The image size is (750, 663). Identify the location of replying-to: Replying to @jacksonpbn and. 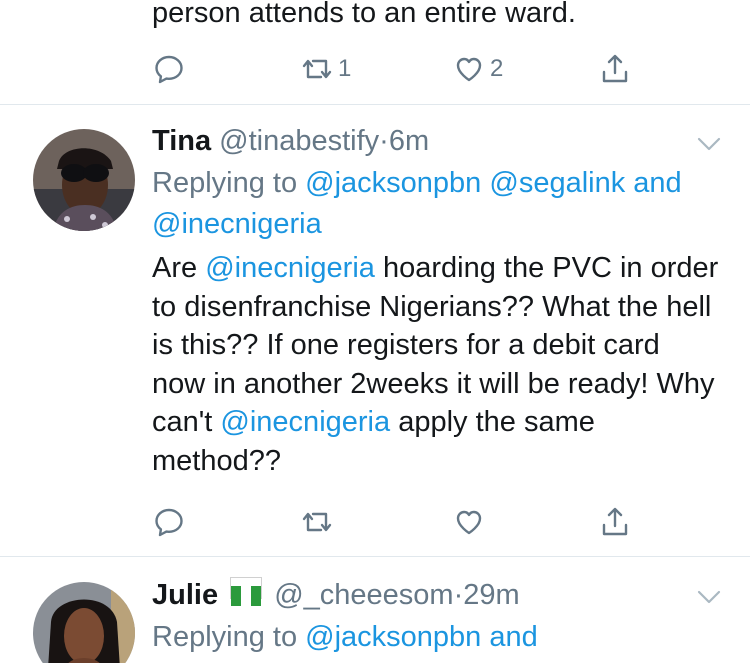
(436, 637).